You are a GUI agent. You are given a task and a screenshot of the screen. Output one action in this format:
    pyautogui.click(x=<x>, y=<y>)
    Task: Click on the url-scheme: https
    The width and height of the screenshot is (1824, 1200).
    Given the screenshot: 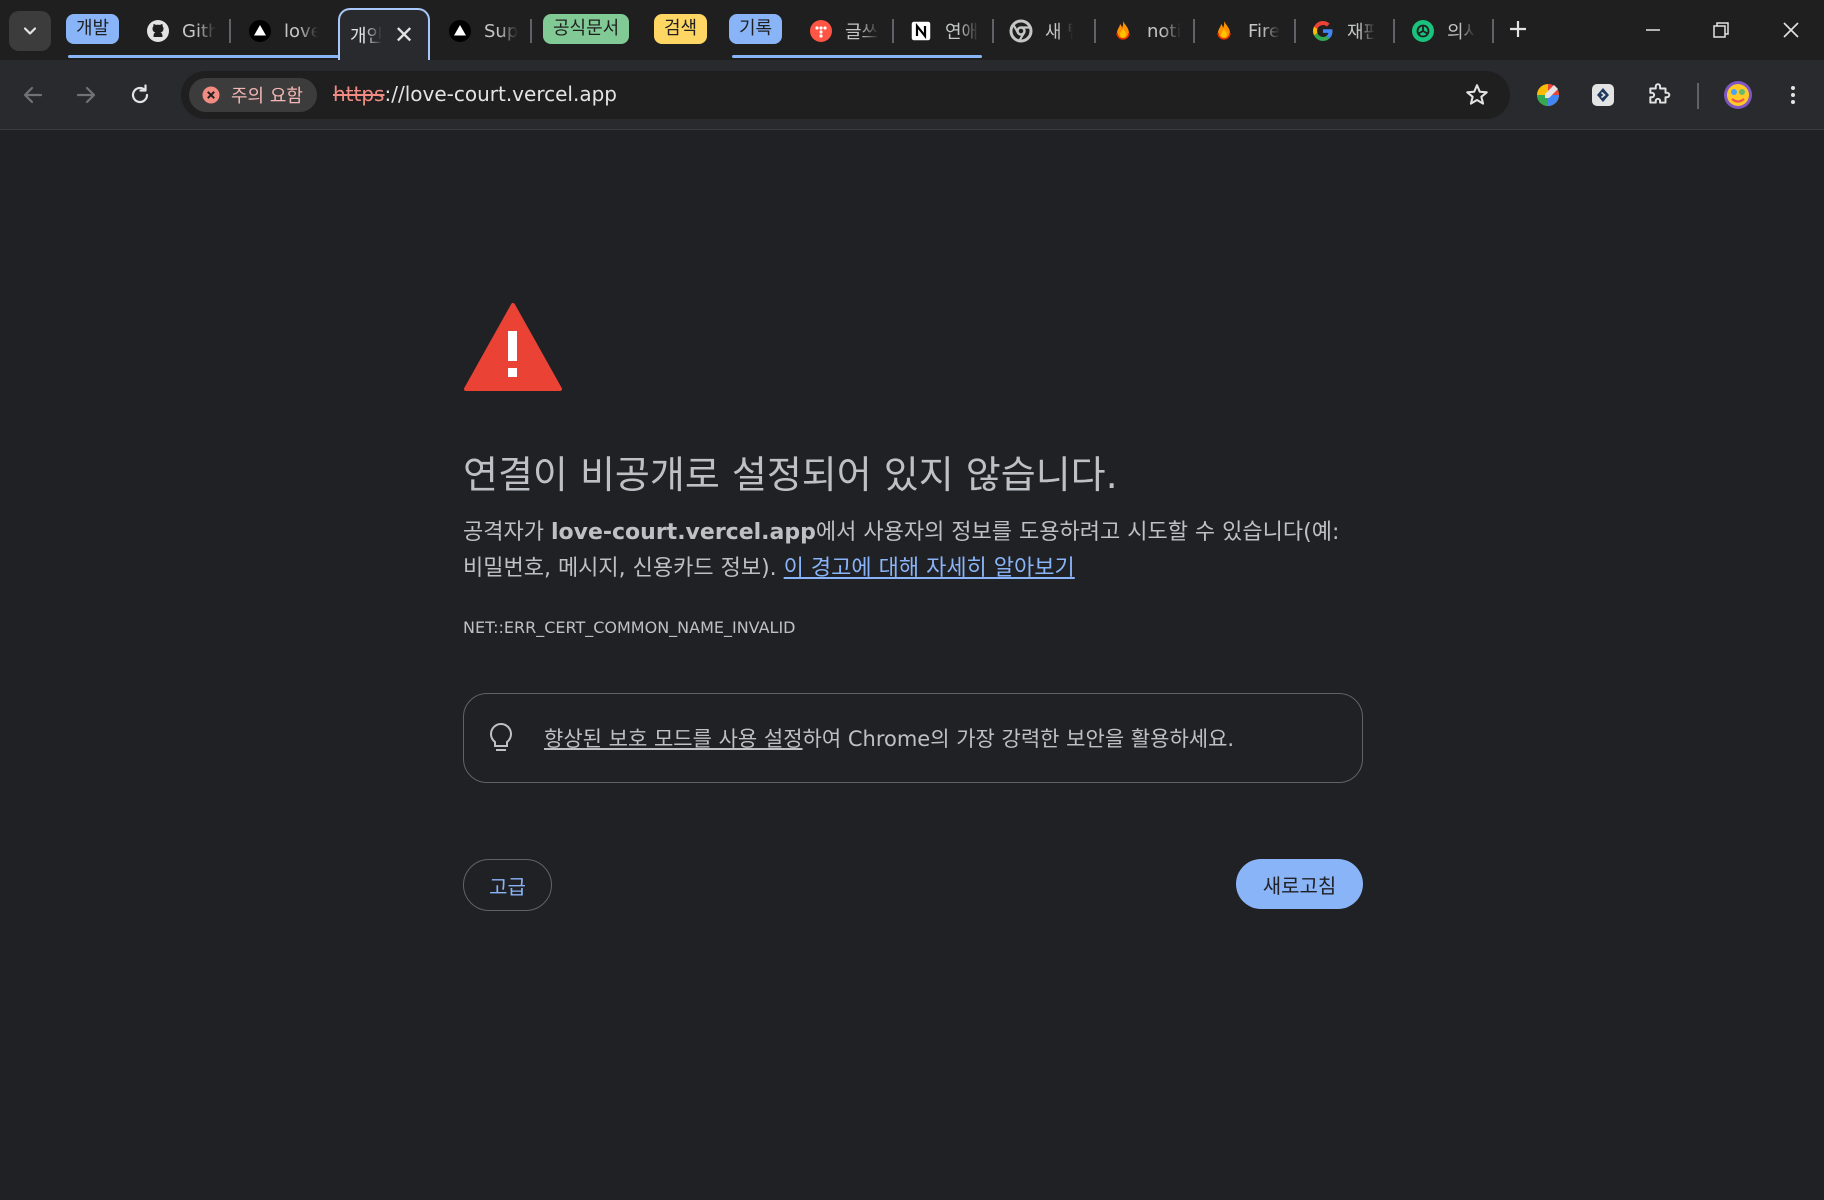 What is the action you would take?
    pyautogui.click(x=359, y=94)
    